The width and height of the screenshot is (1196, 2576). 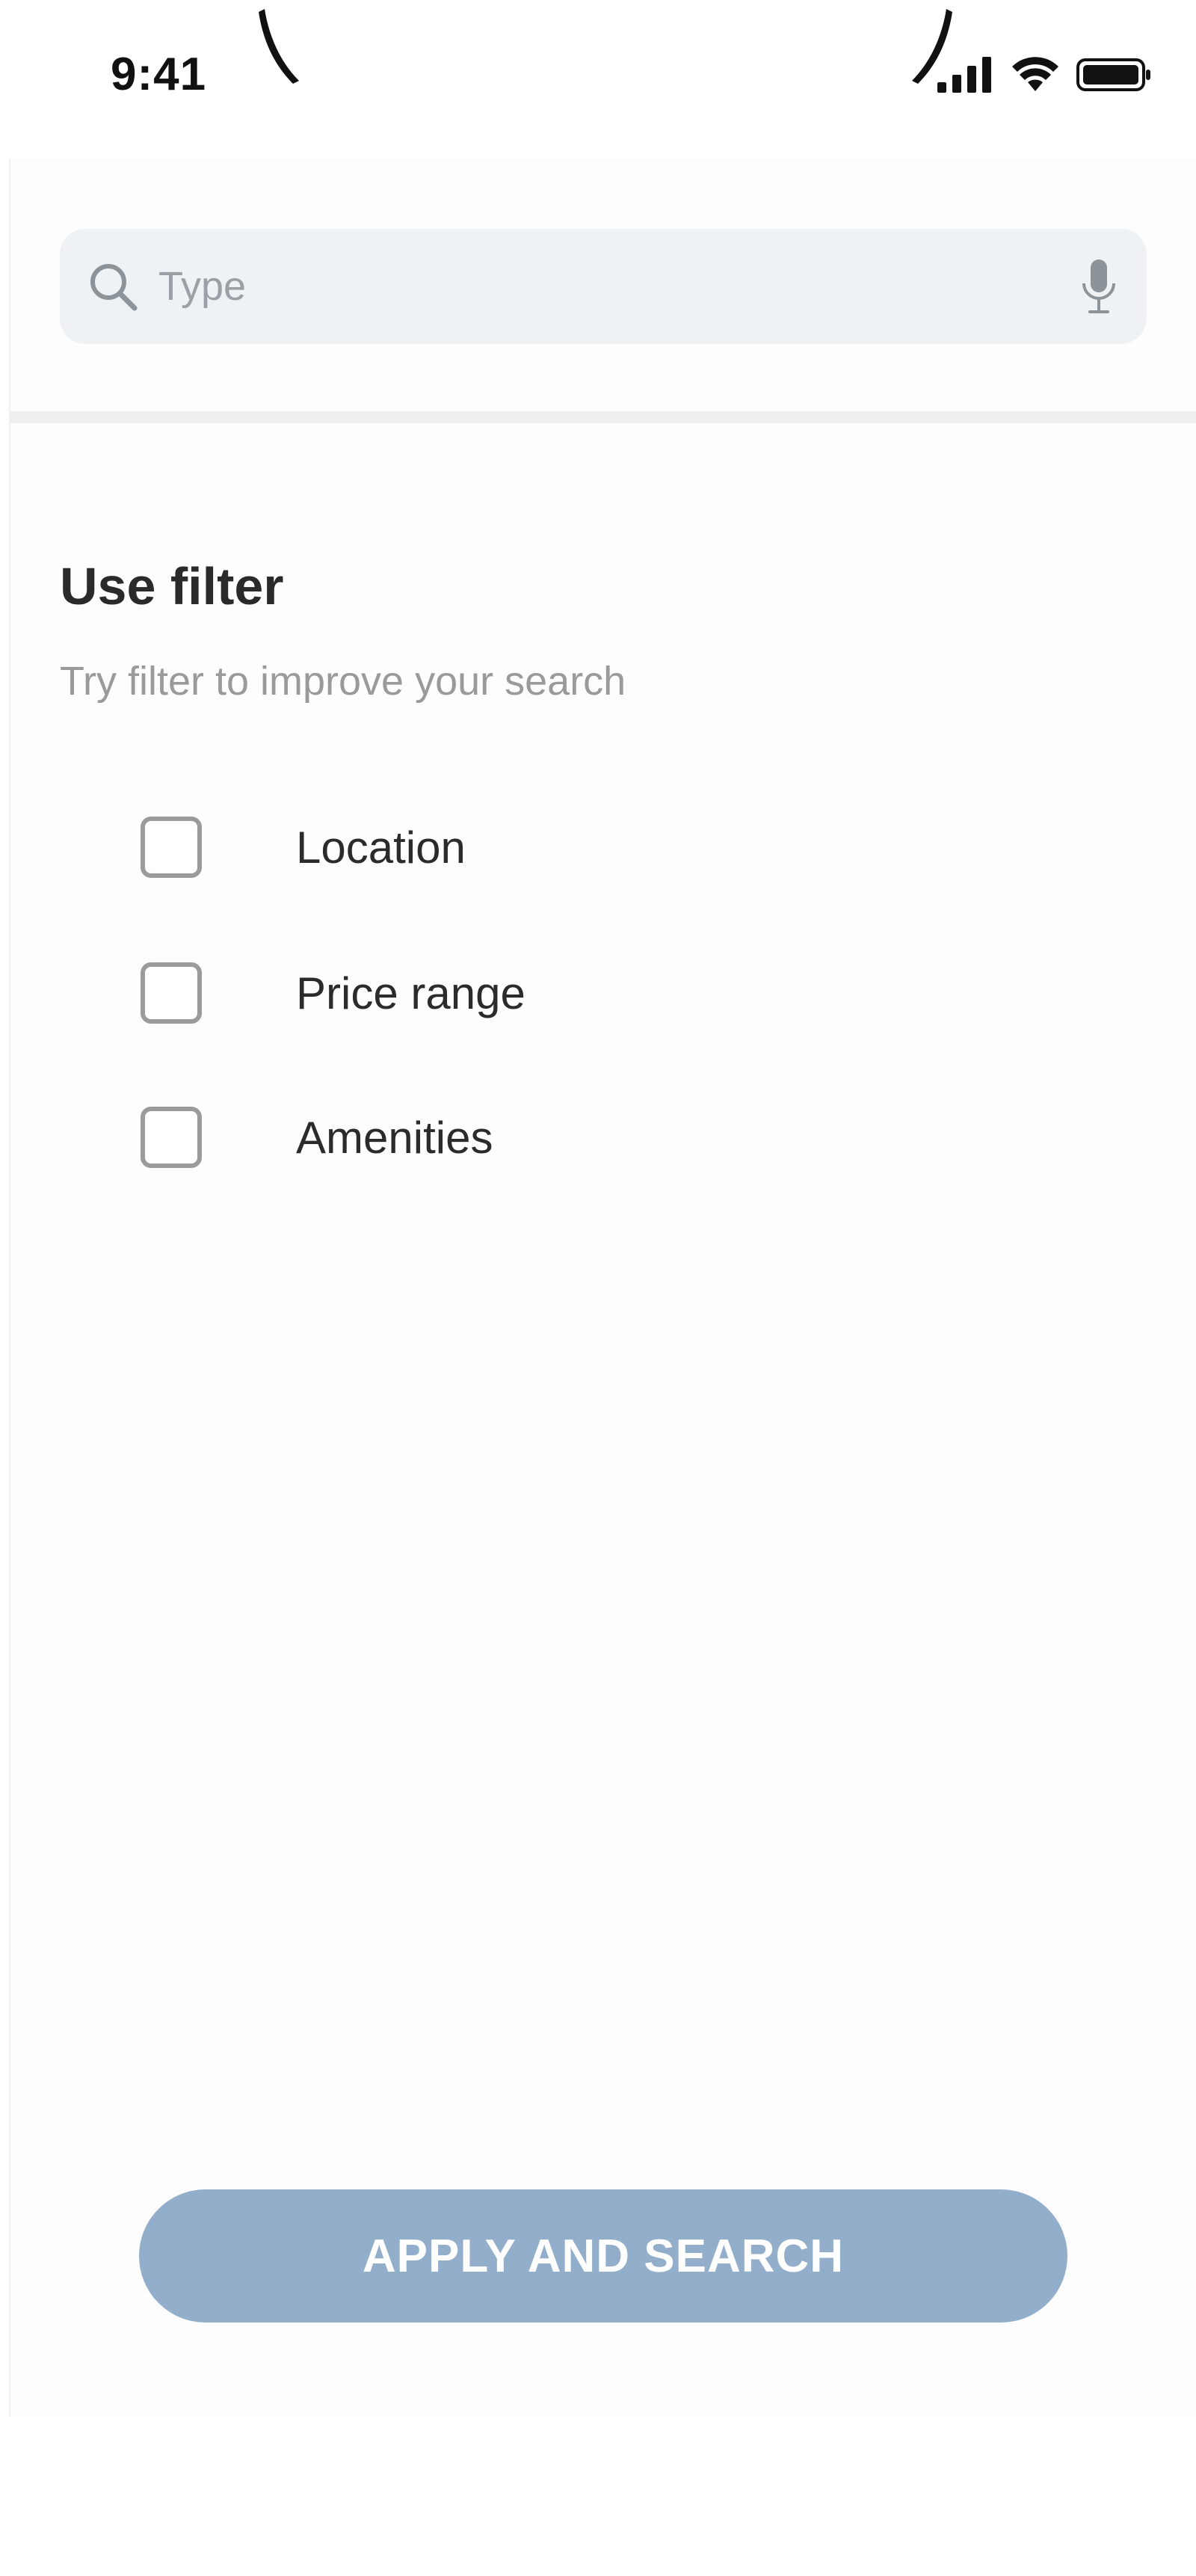 I want to click on filter-option-amenities: Amenities, so click(x=317, y=1137).